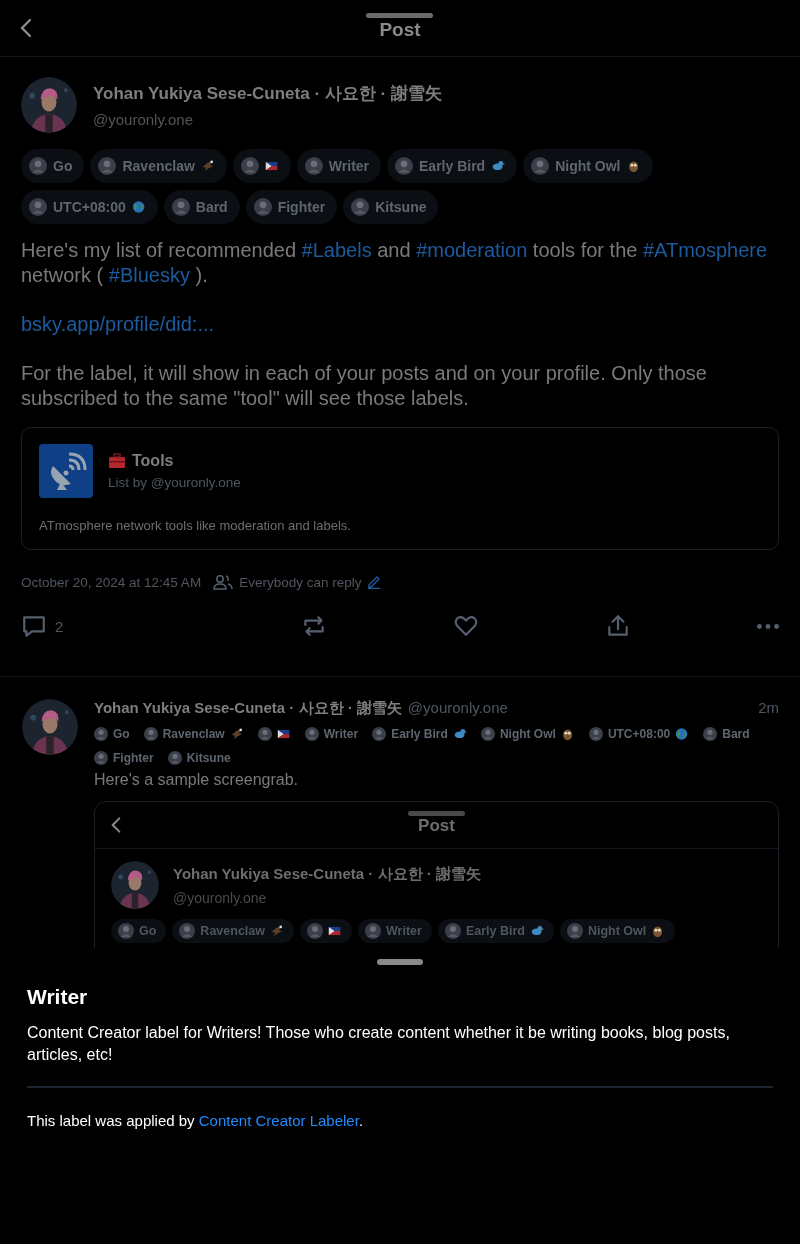 The width and height of the screenshot is (800, 1244). Describe the element at coordinates (297, 582) in the screenshot. I see `reply-setting-button: Everybody can reply` at that location.